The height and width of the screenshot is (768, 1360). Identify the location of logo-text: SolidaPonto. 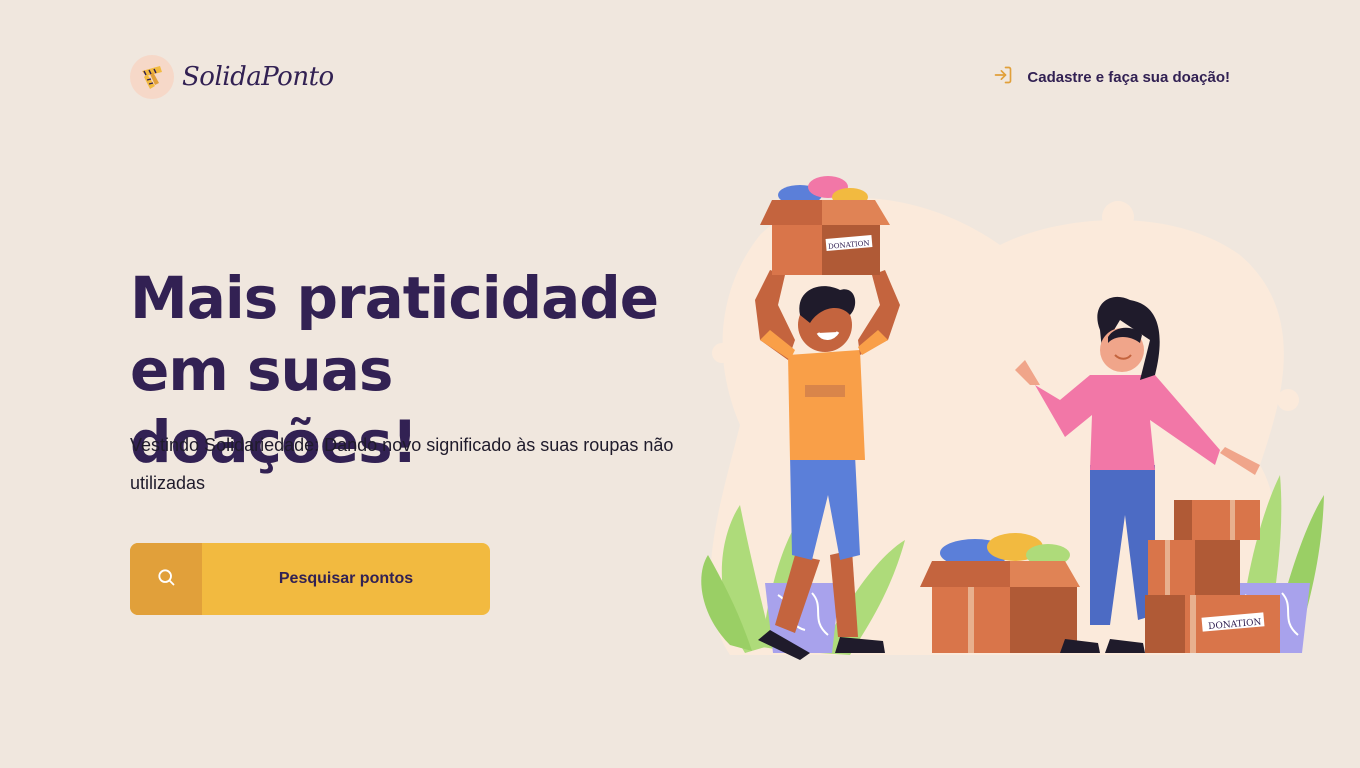
(258, 77).